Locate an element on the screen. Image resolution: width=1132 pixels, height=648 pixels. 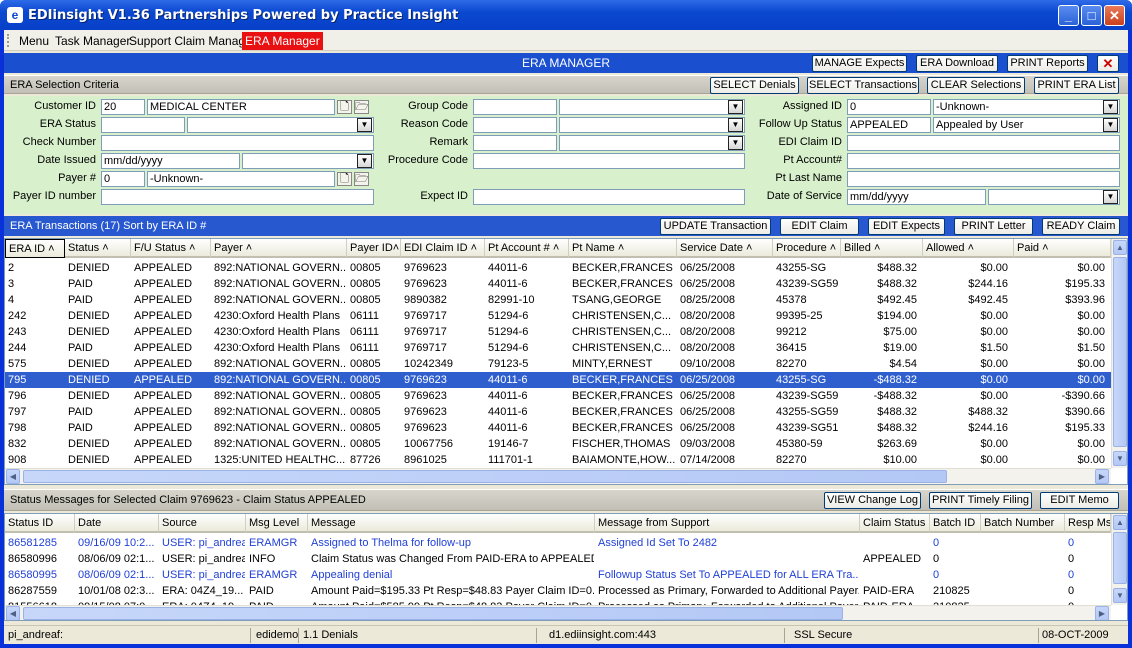
column-header-9: Procedure ˄ is located at coordinates (807, 248).